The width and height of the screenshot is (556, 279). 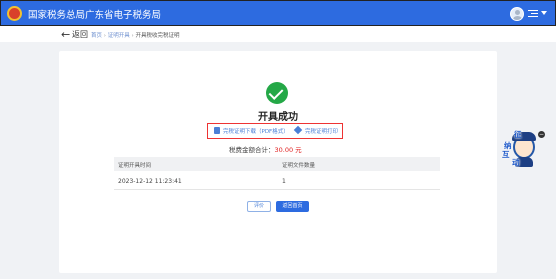 What do you see at coordinates (284, 181) in the screenshot?
I see `cell-file-count: 1` at bounding box center [284, 181].